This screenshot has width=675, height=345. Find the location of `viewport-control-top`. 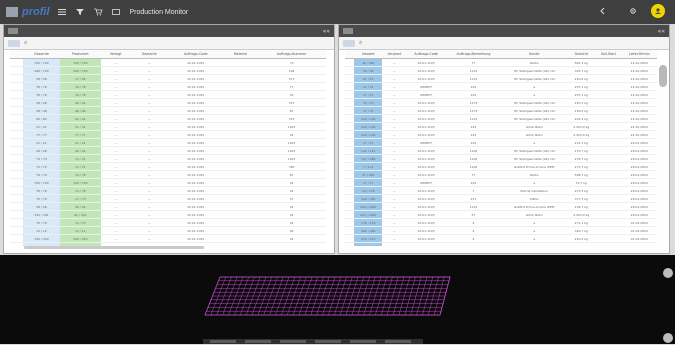

viewport-control-top is located at coordinates (668, 273).